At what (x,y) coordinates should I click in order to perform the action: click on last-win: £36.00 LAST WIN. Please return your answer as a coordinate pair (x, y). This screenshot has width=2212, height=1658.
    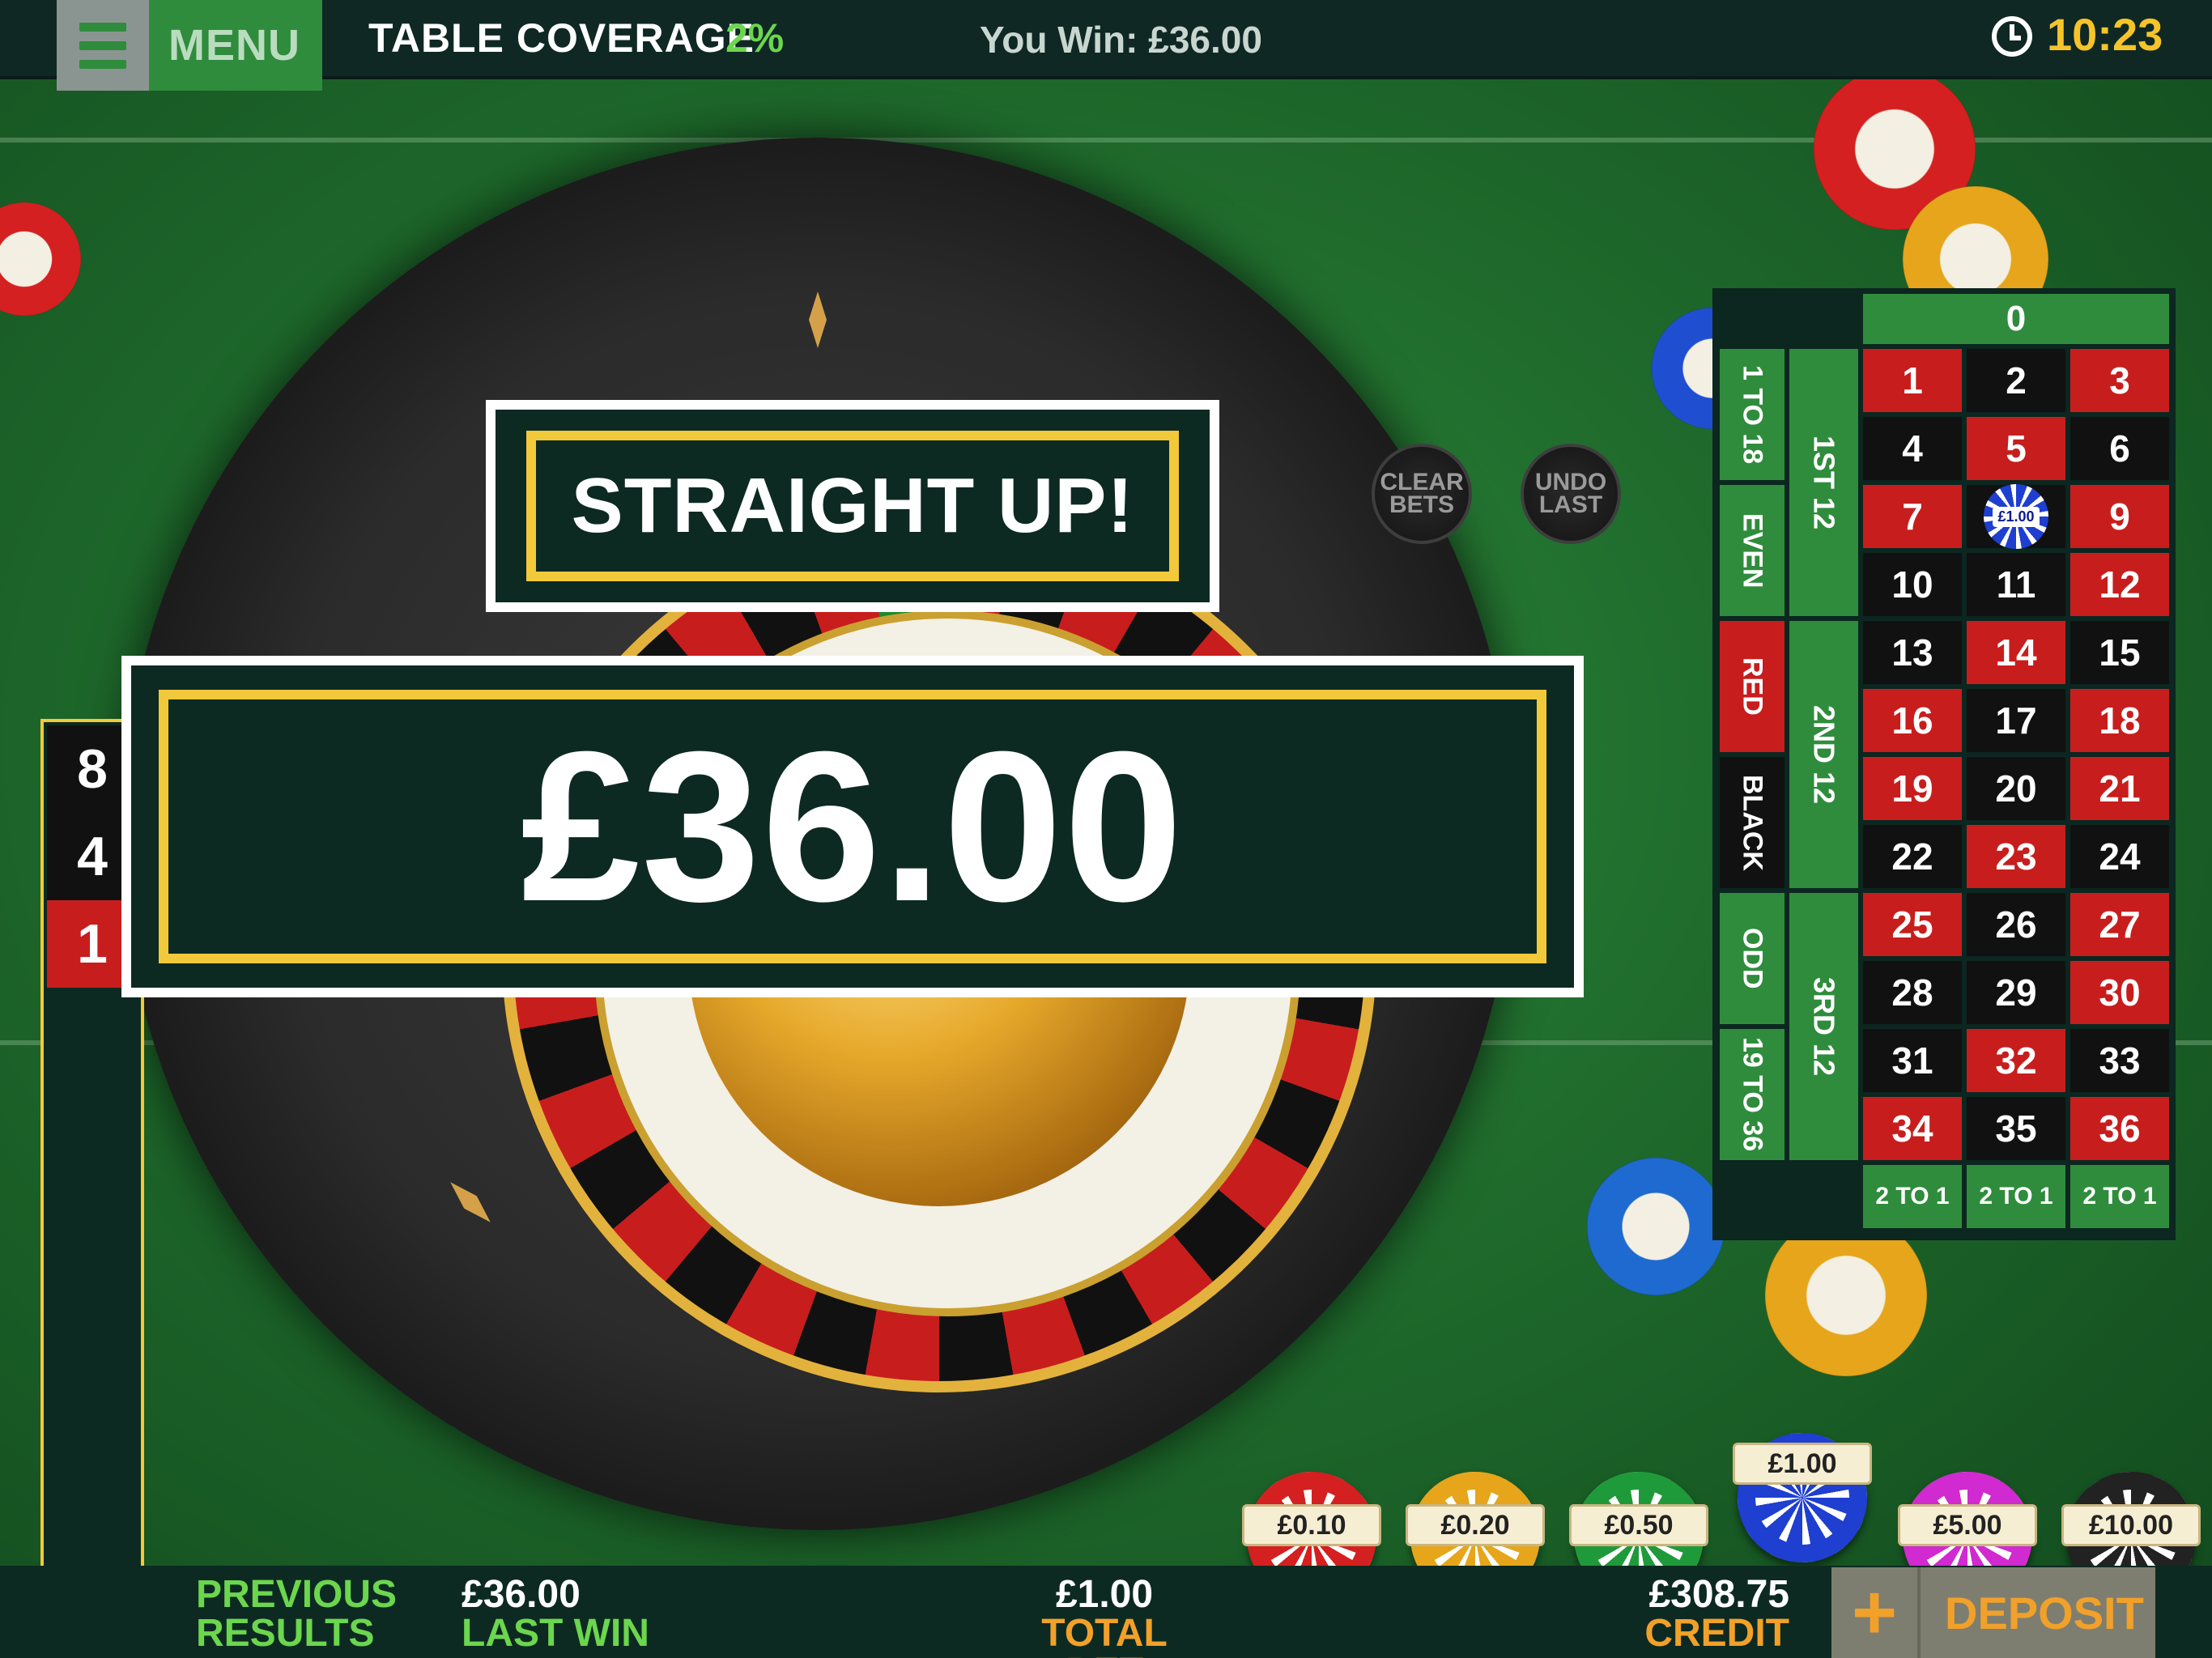
    Looking at the image, I should click on (556, 1614).